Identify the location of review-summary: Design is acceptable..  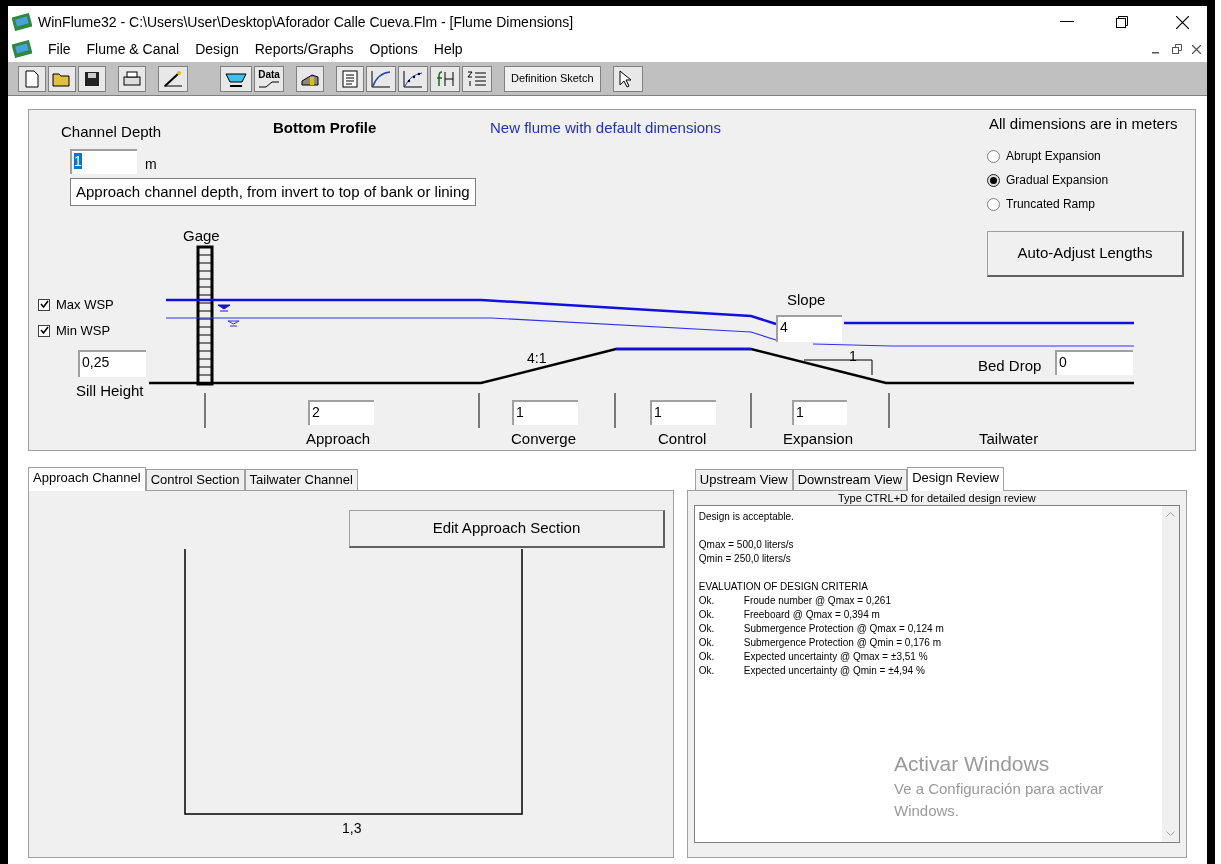
(746, 517).